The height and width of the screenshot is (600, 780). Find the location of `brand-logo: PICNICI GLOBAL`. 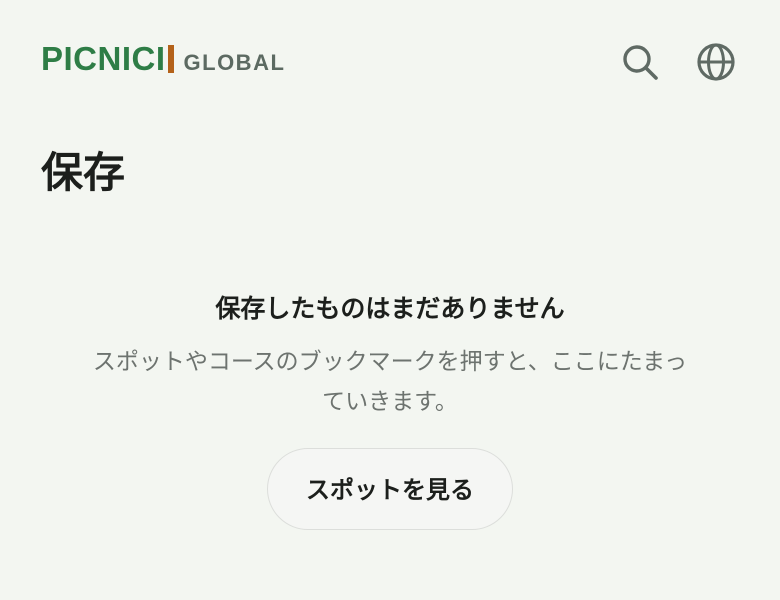

brand-logo: PICNICI GLOBAL is located at coordinates (163, 58).